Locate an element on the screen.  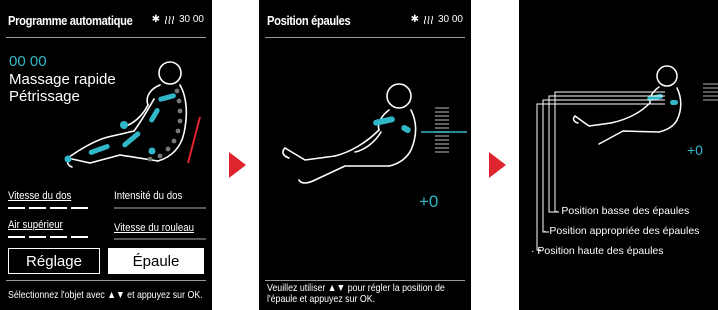
shoulder-button: Épaule is located at coordinates (156, 261).